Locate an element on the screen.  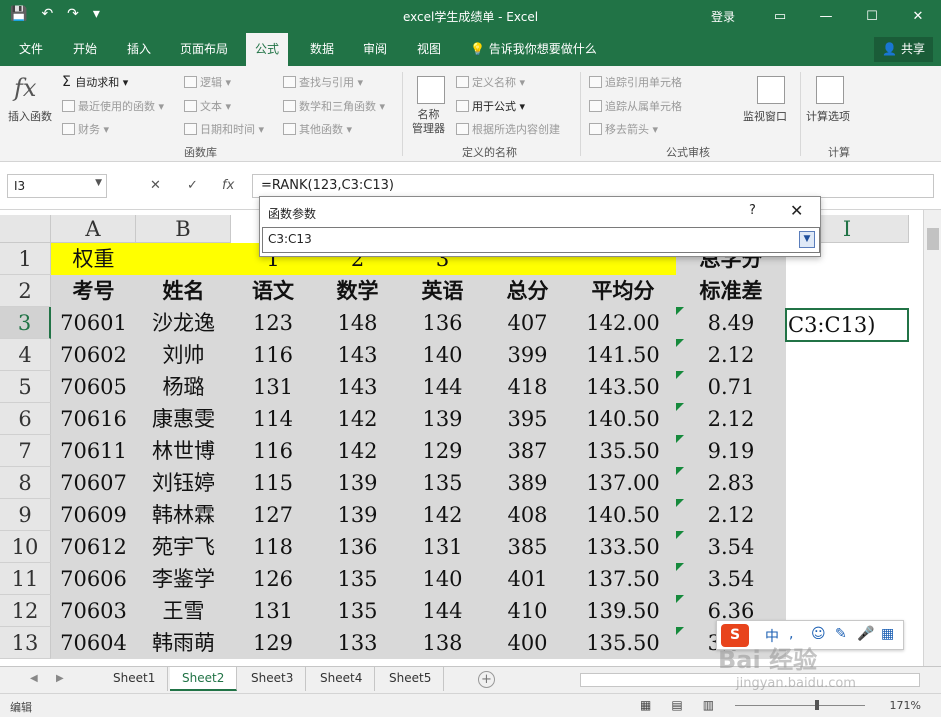
calc-options-button: 计算选项 is located at coordinates (828, 116).